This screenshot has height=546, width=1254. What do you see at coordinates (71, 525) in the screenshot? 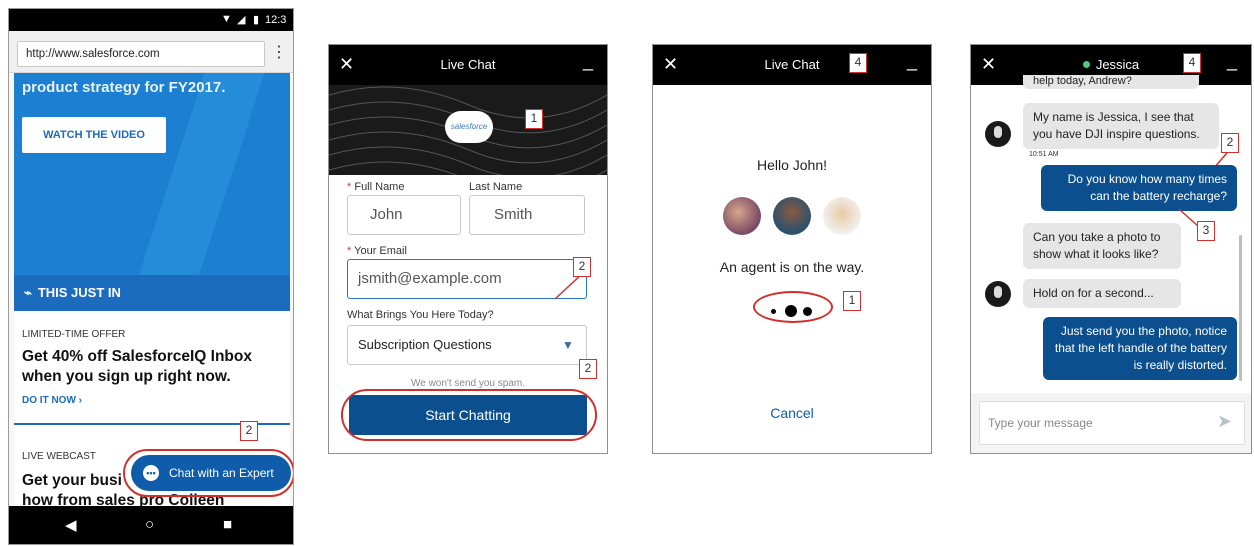
I see `back-icon: ◀` at bounding box center [71, 525].